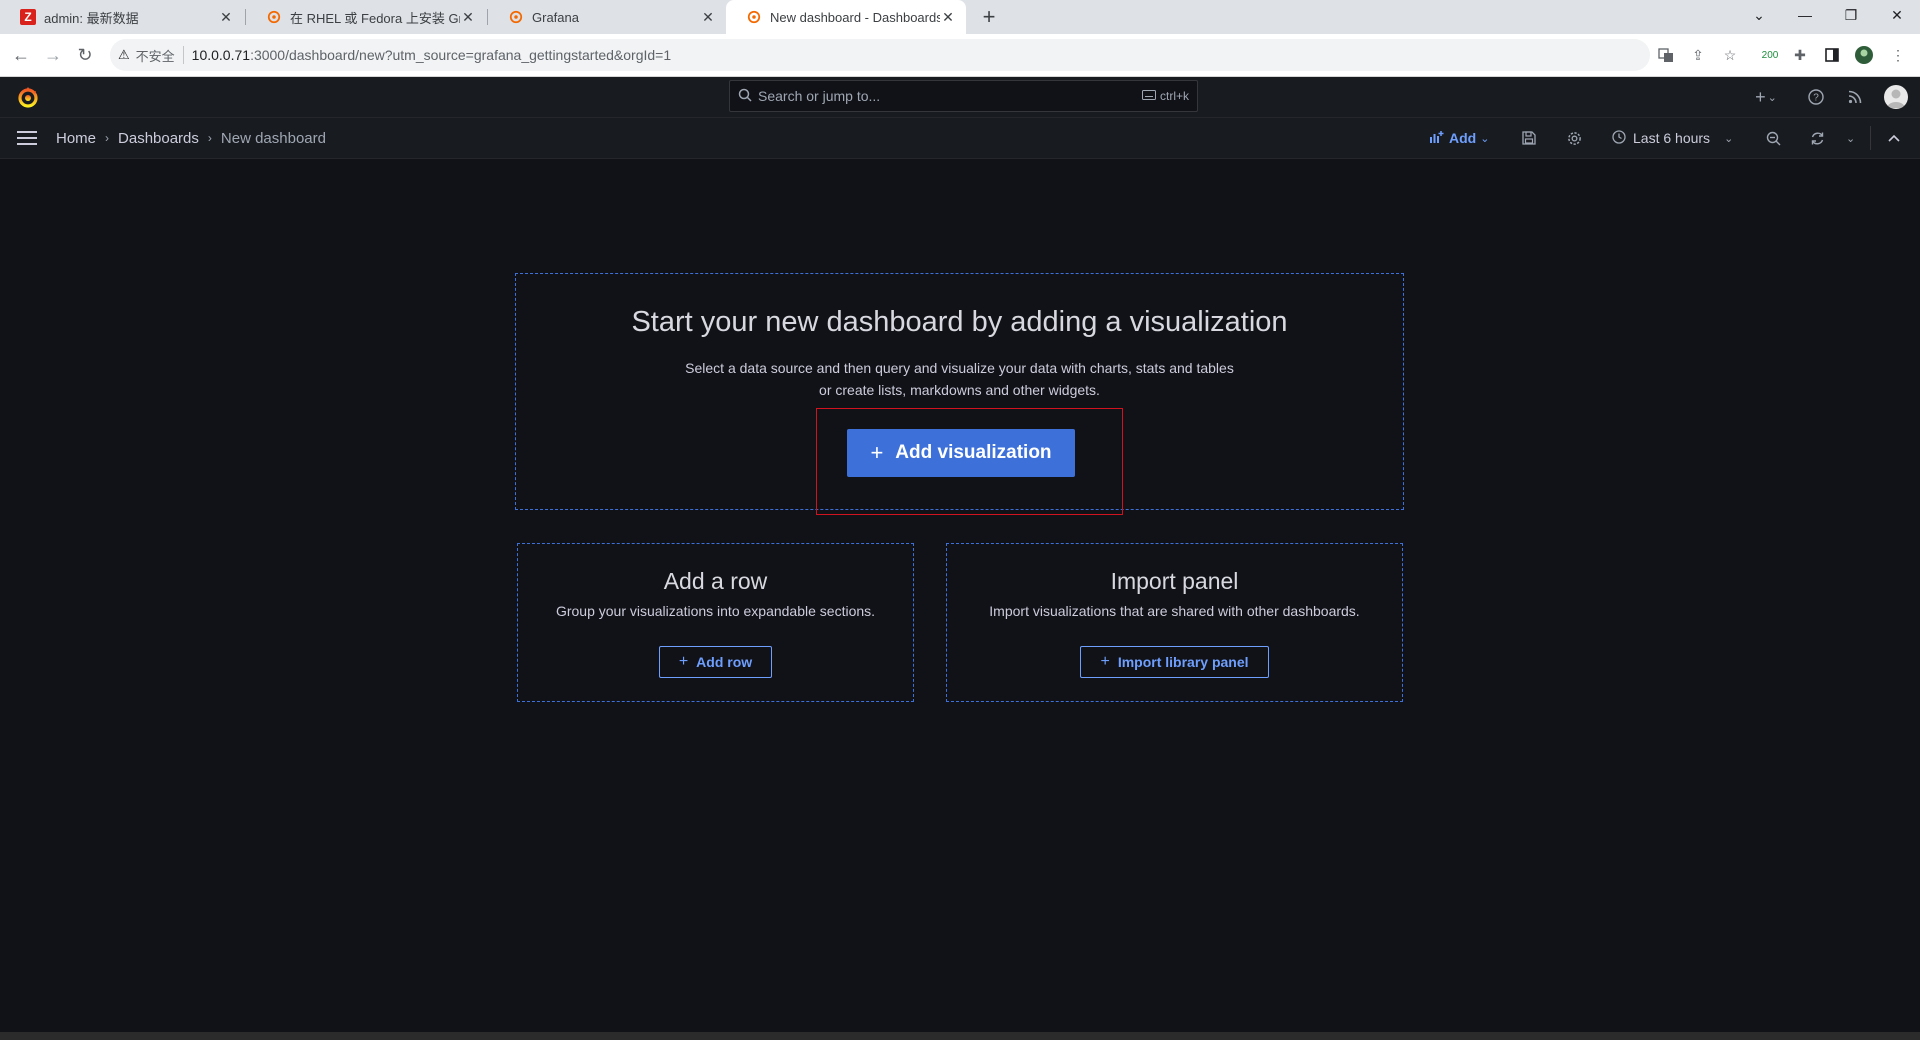 The height and width of the screenshot is (1040, 1920). Describe the element at coordinates (85, 55) in the screenshot. I see `reload-icon: ↻` at that location.